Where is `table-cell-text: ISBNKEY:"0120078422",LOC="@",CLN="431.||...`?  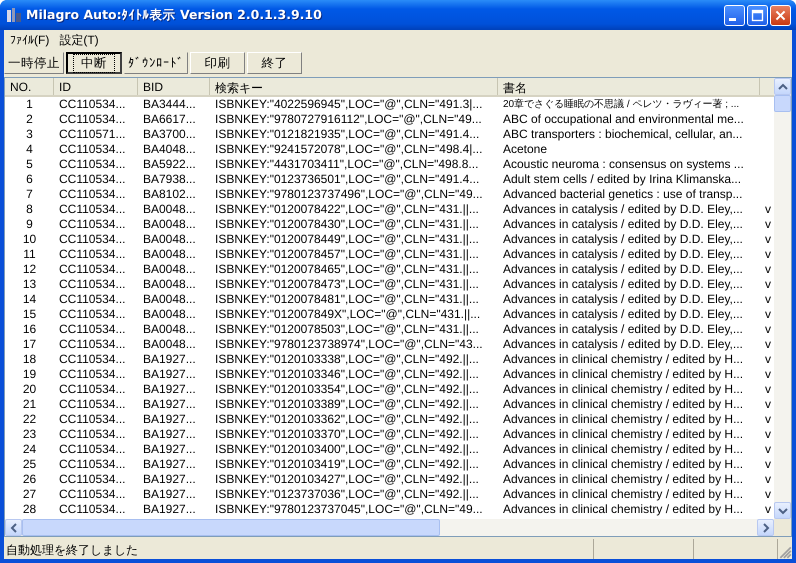
table-cell-text: ISBNKEY:"0120078422",LOC="@",CLN="431.||... is located at coordinates (347, 209).